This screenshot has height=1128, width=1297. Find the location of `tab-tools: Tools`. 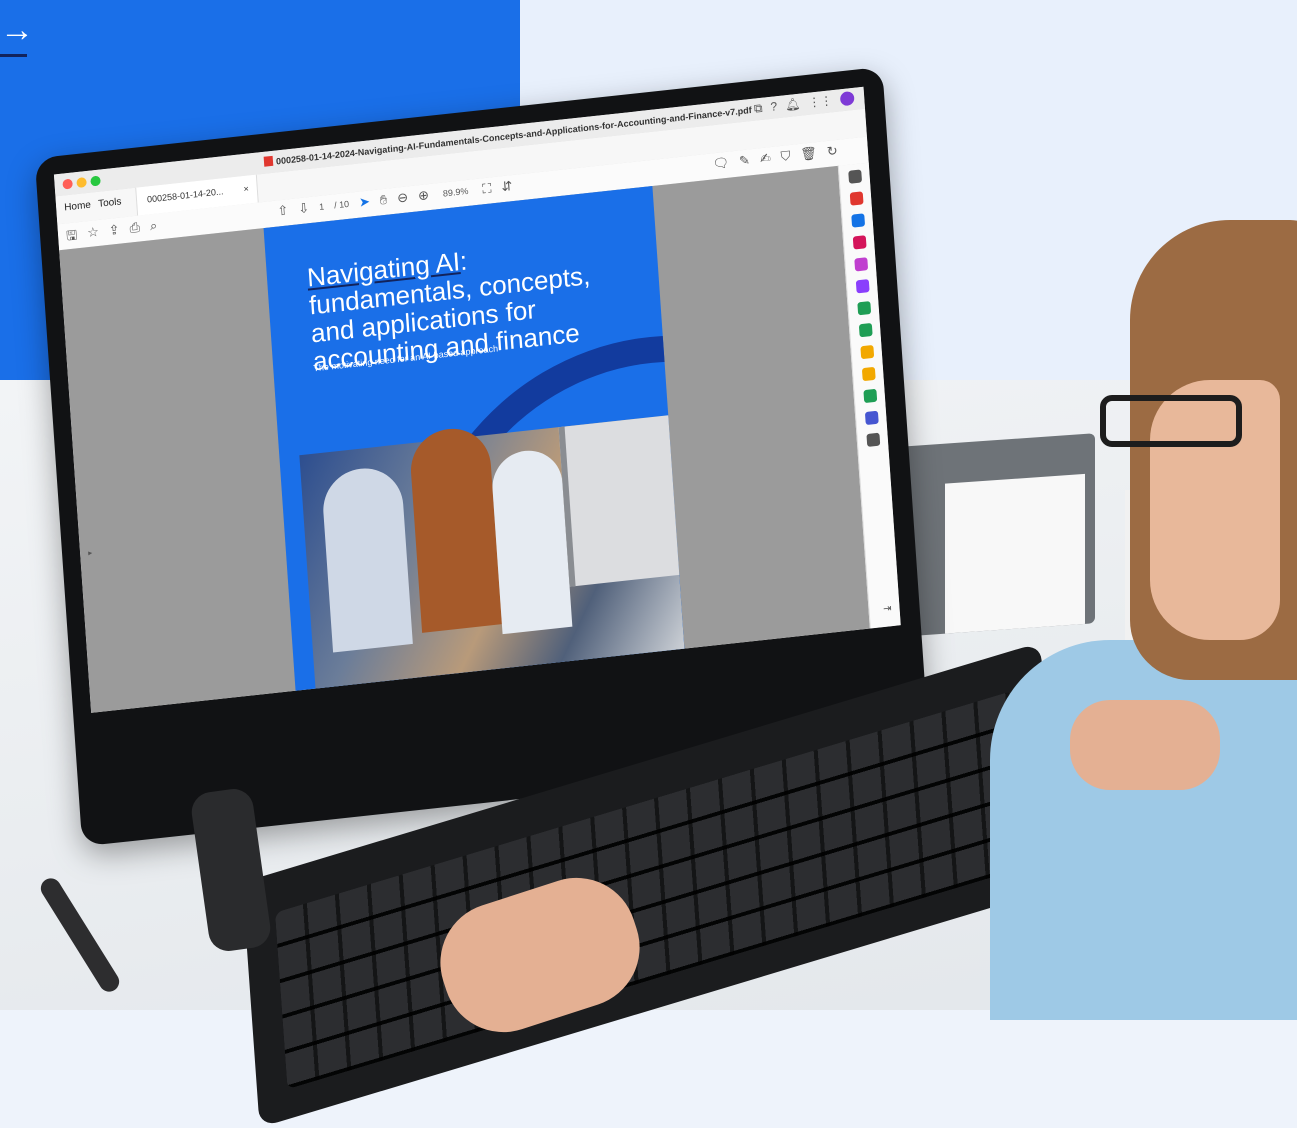

tab-tools: Tools is located at coordinates (110, 202).